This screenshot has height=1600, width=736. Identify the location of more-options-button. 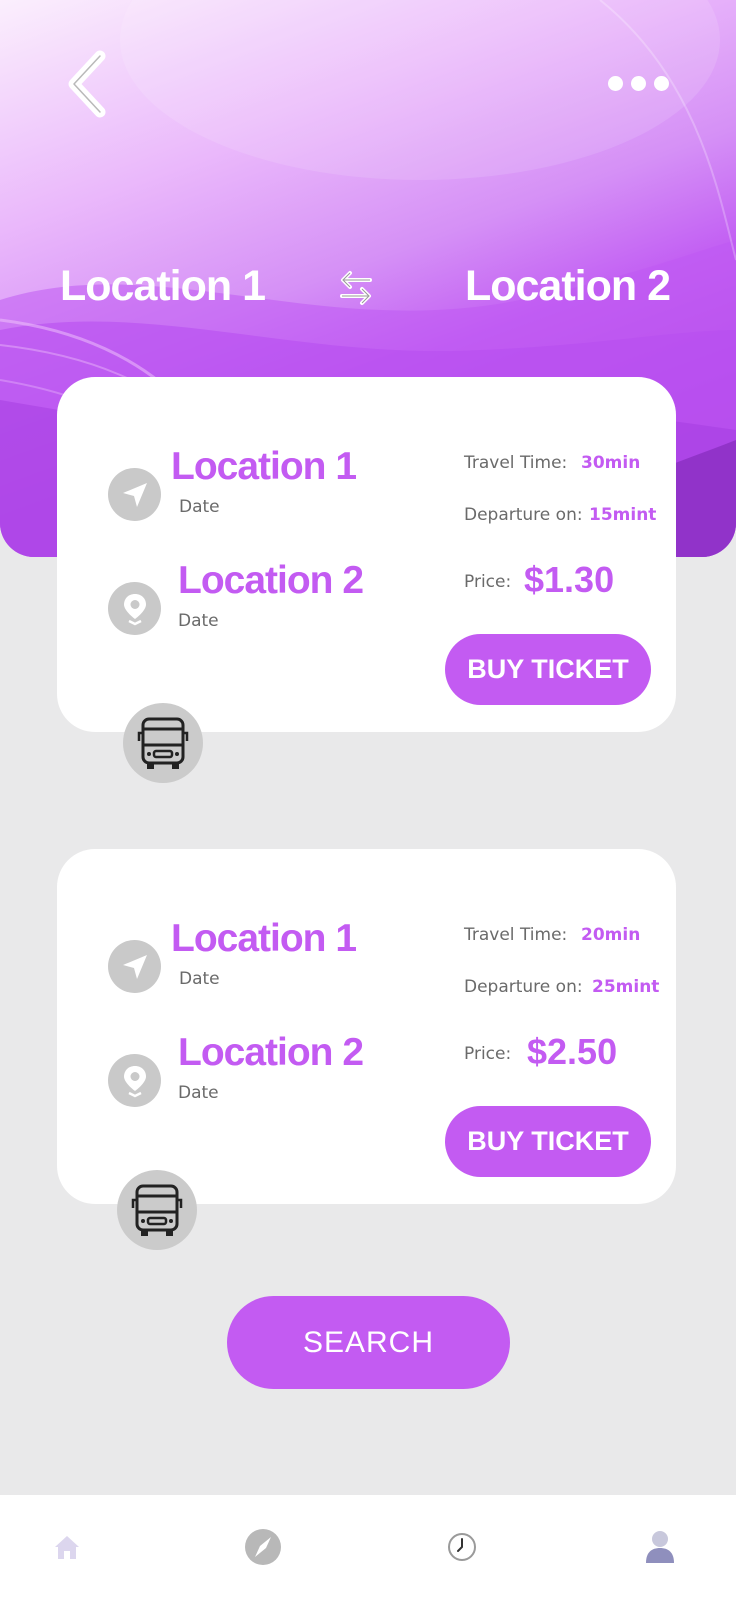
(638, 83).